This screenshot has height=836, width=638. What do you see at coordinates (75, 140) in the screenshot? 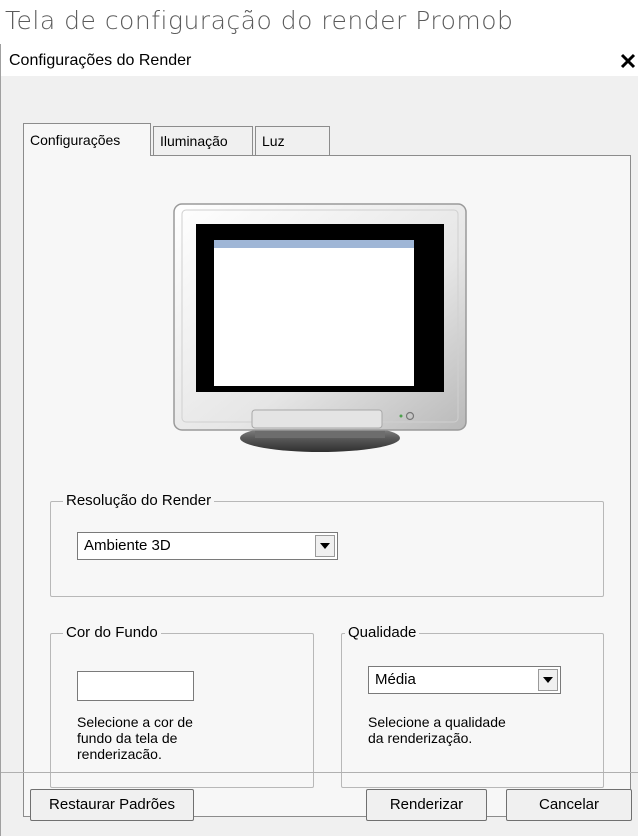
I see `tab-label: Configurações` at bounding box center [75, 140].